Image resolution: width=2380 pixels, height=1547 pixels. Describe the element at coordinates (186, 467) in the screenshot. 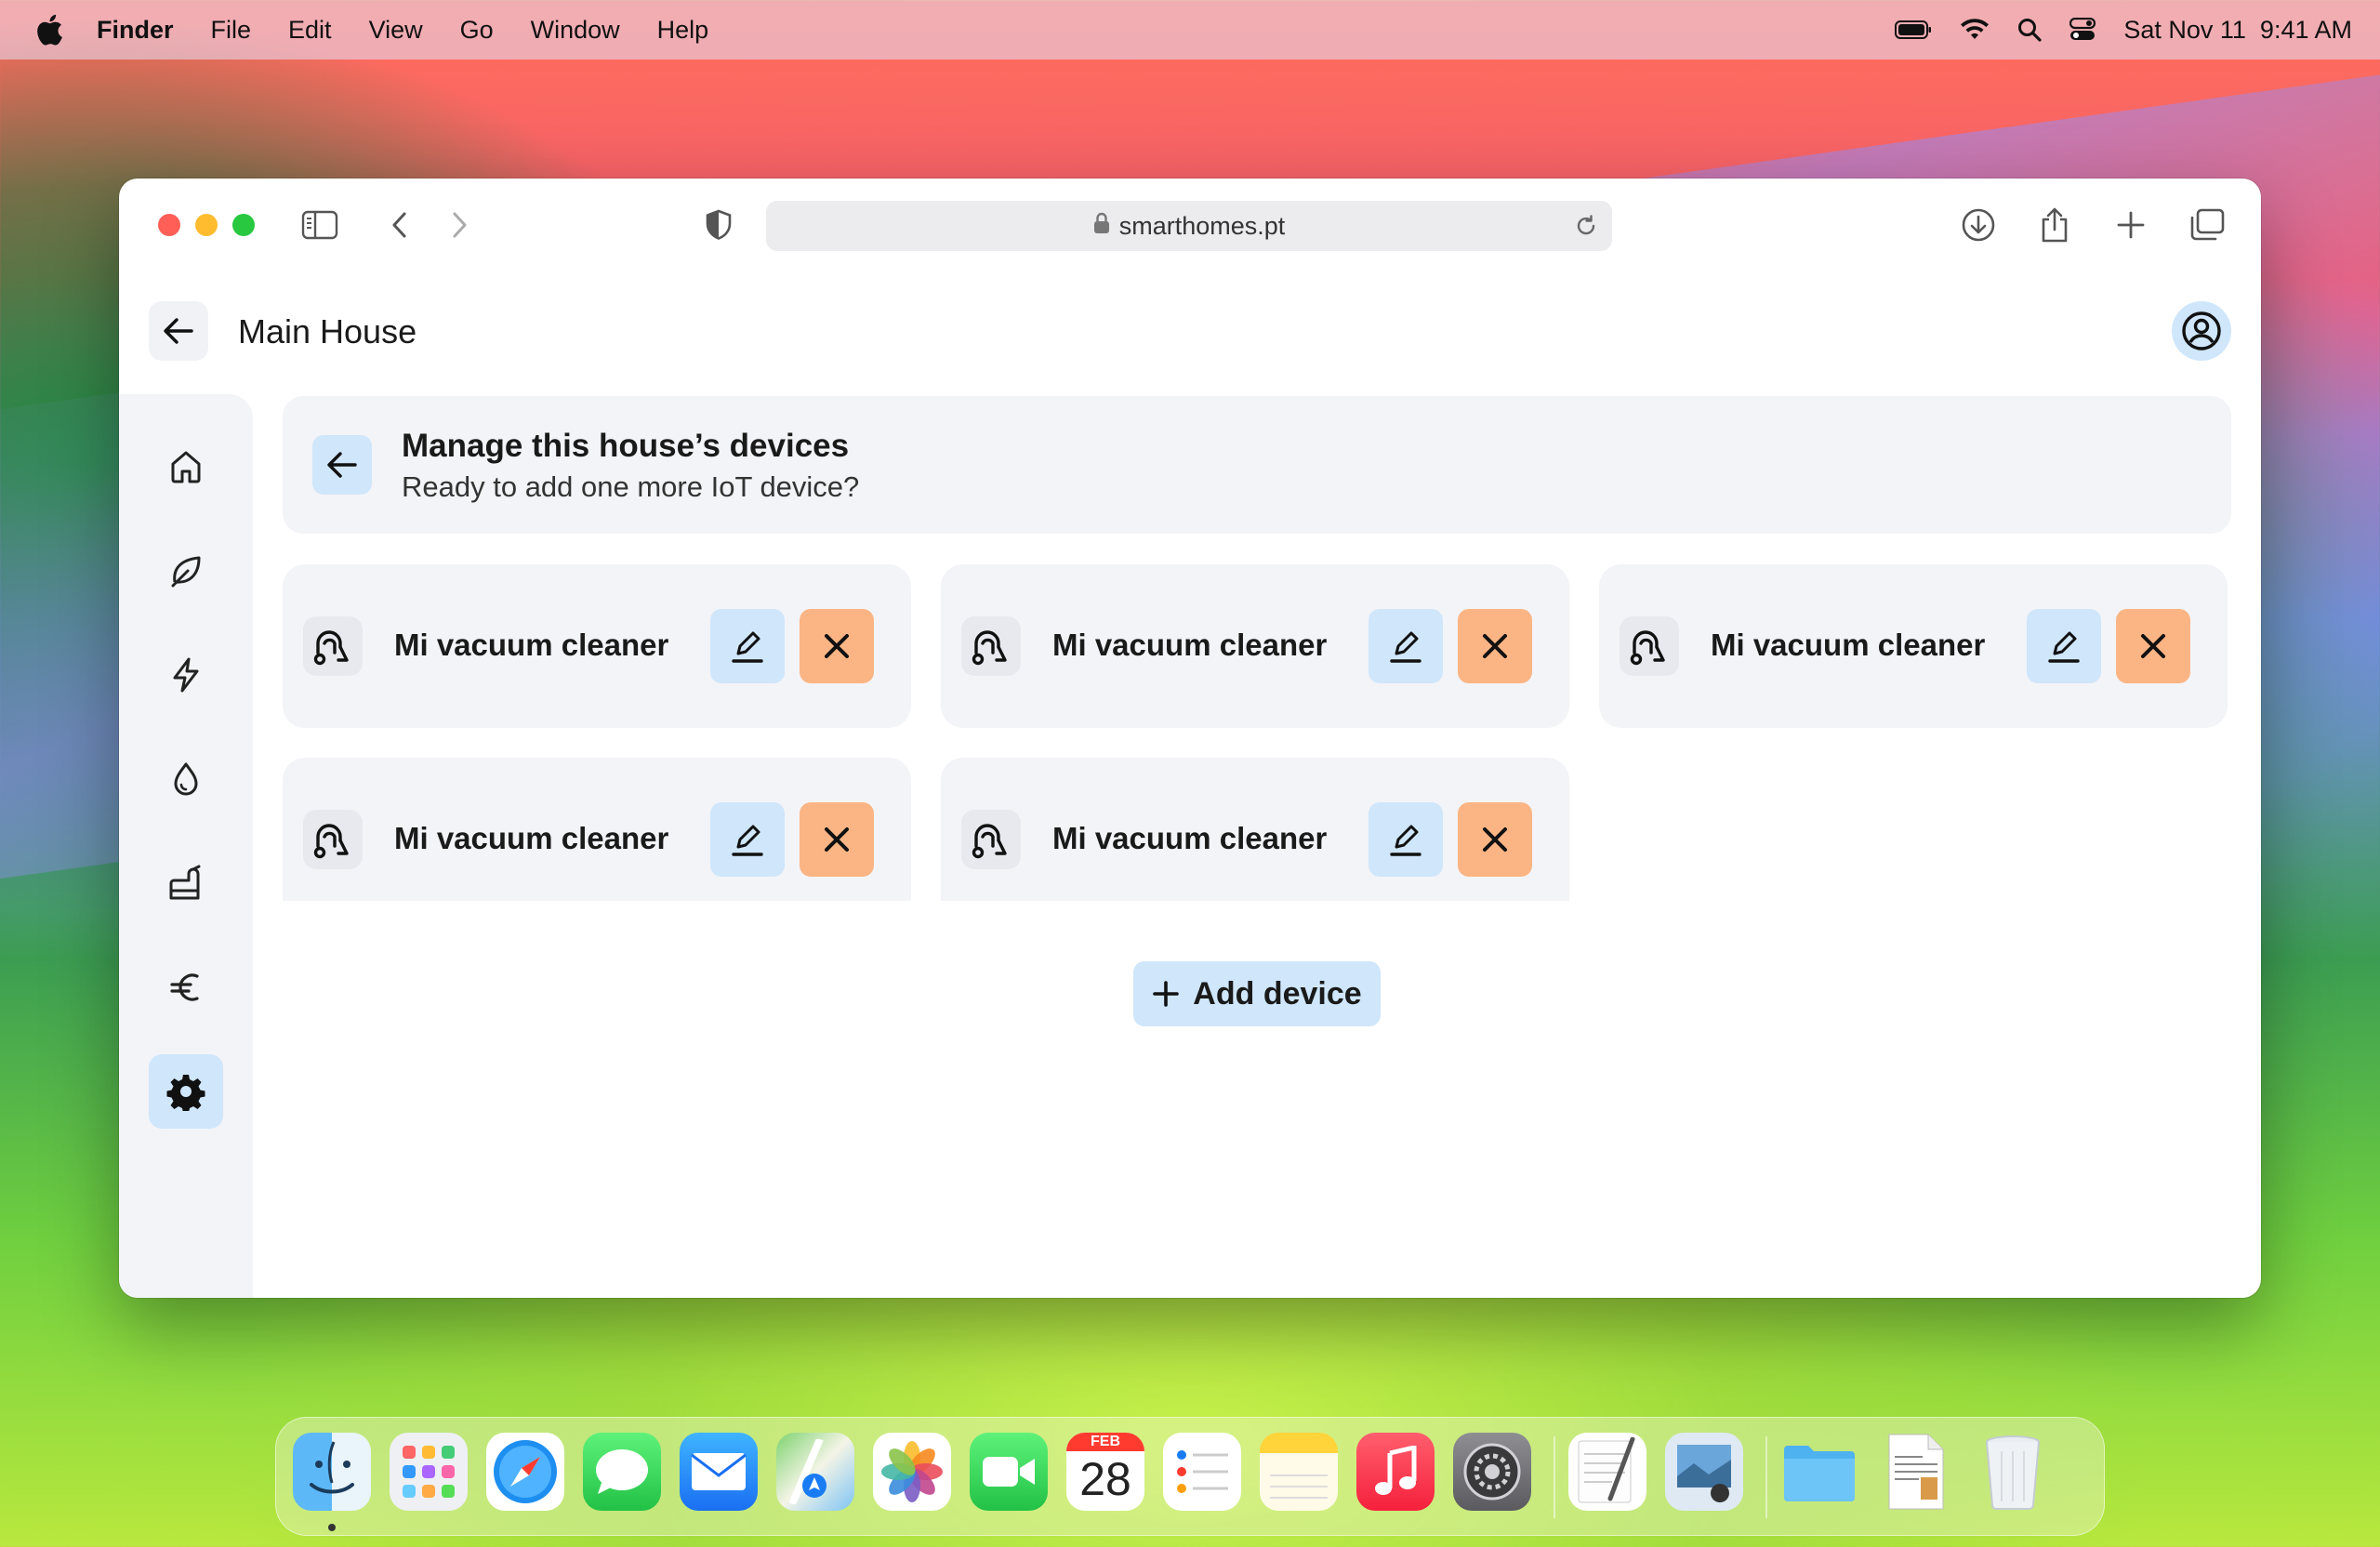

I see `sidebar-item-home` at that location.